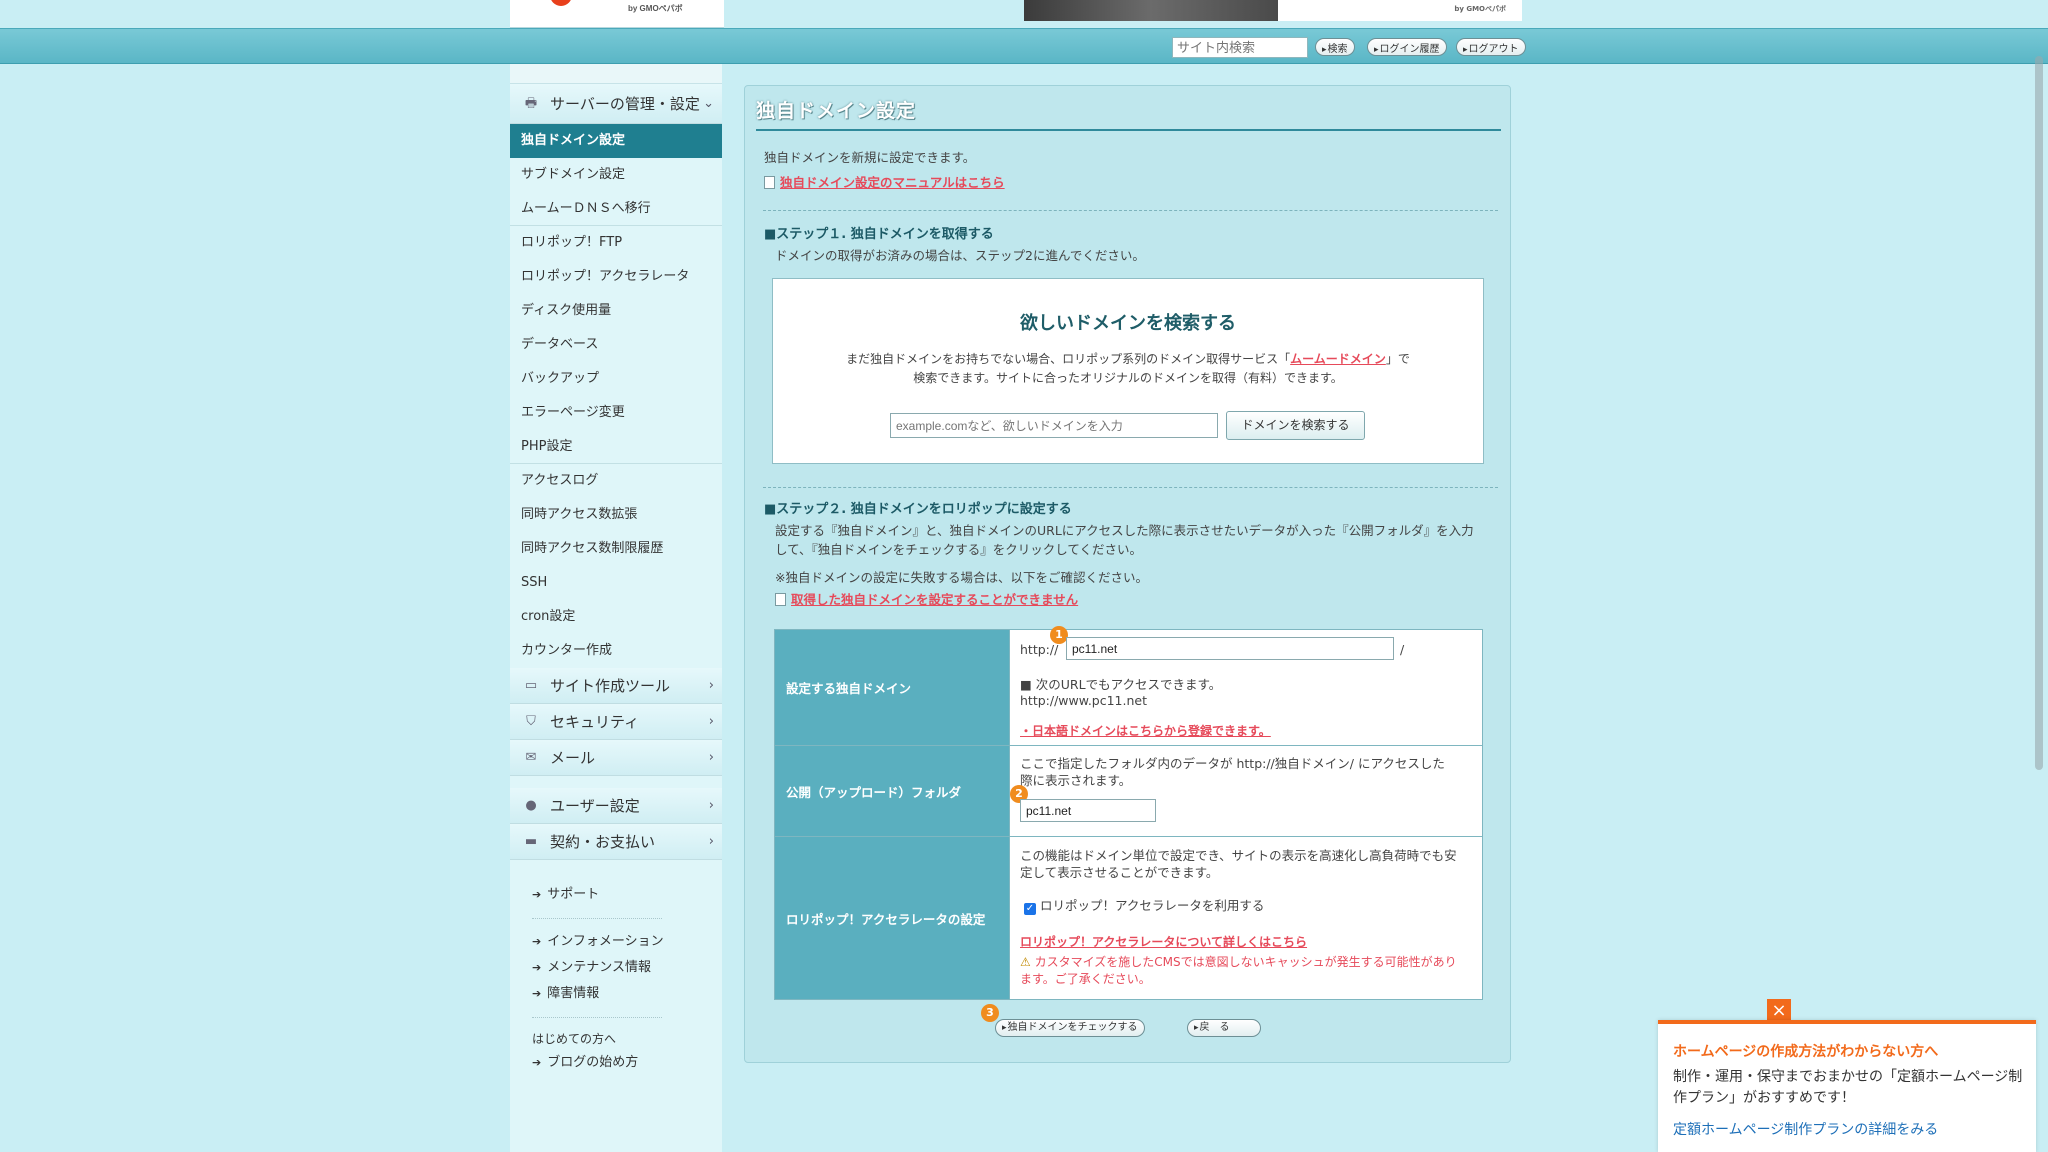 Image resolution: width=2048 pixels, height=1152 pixels. I want to click on sidebar-item-backup: バックアップ, so click(616, 379).